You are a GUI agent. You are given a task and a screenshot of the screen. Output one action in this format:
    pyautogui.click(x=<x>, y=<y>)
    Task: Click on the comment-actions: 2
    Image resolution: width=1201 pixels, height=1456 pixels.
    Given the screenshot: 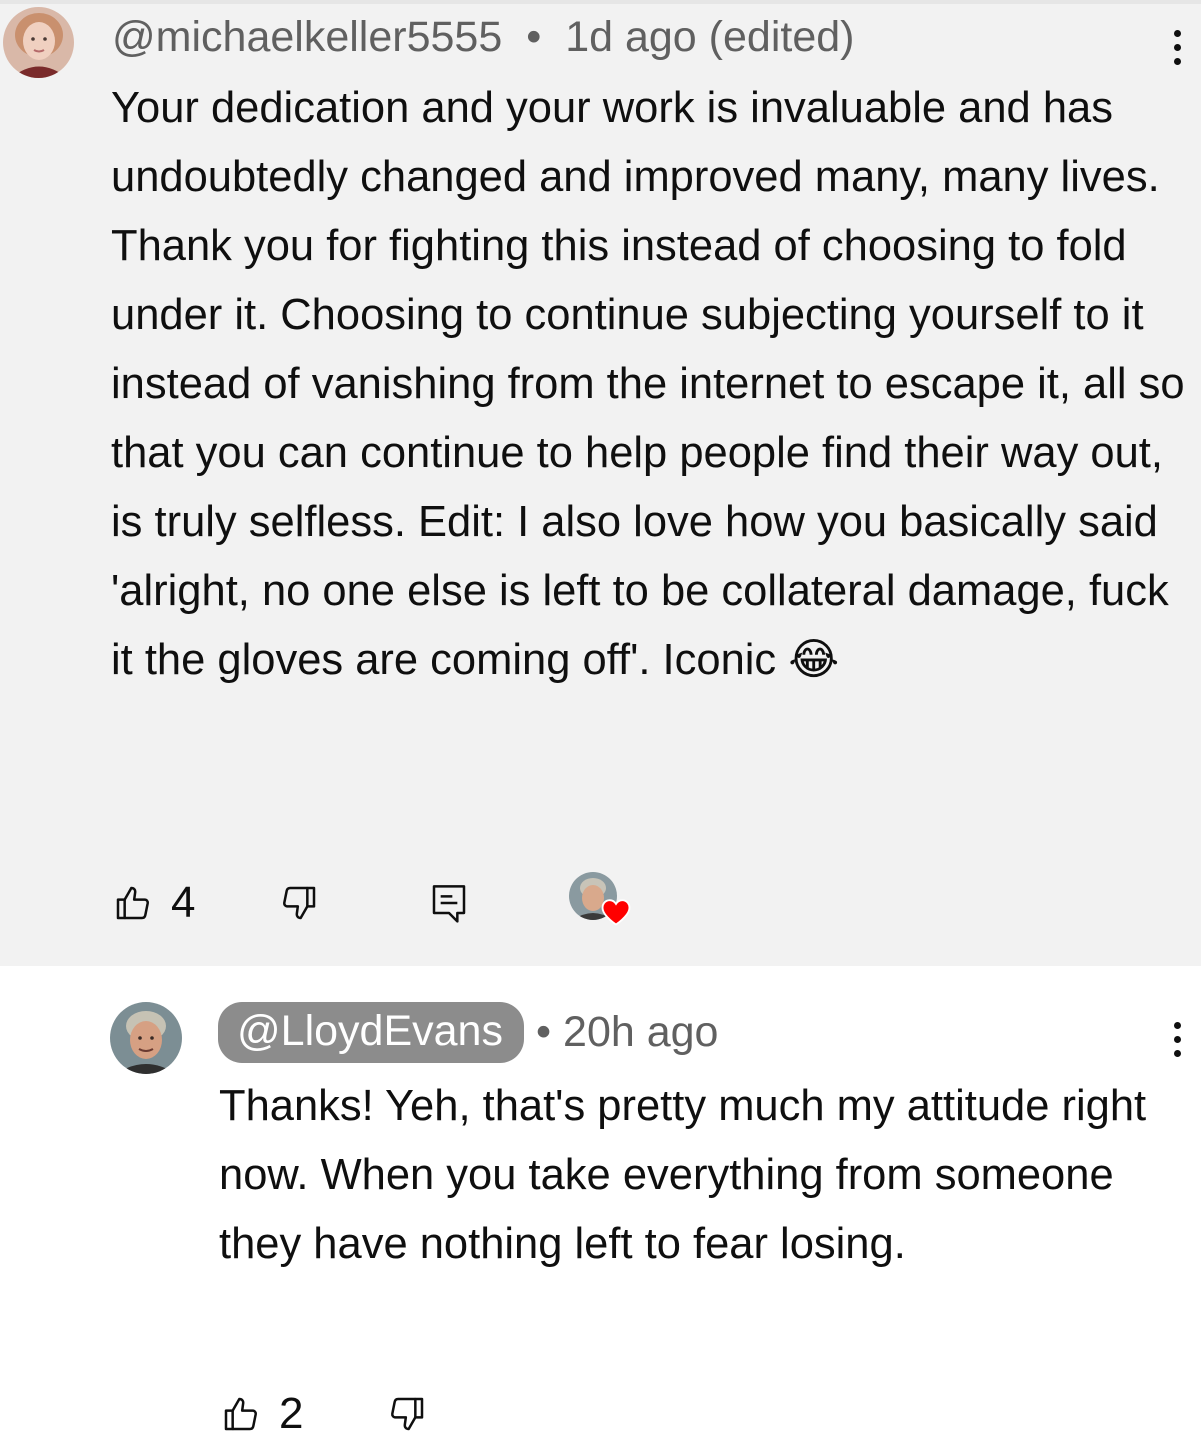 What is the action you would take?
    pyautogui.click(x=324, y=1414)
    